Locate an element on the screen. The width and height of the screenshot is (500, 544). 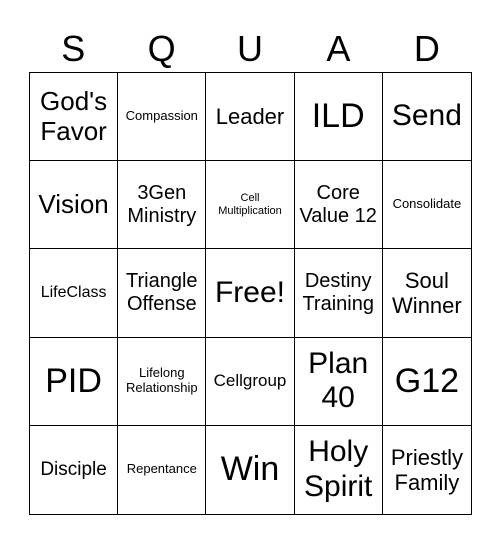
bingo-cell: Compassion is located at coordinates (162, 117).